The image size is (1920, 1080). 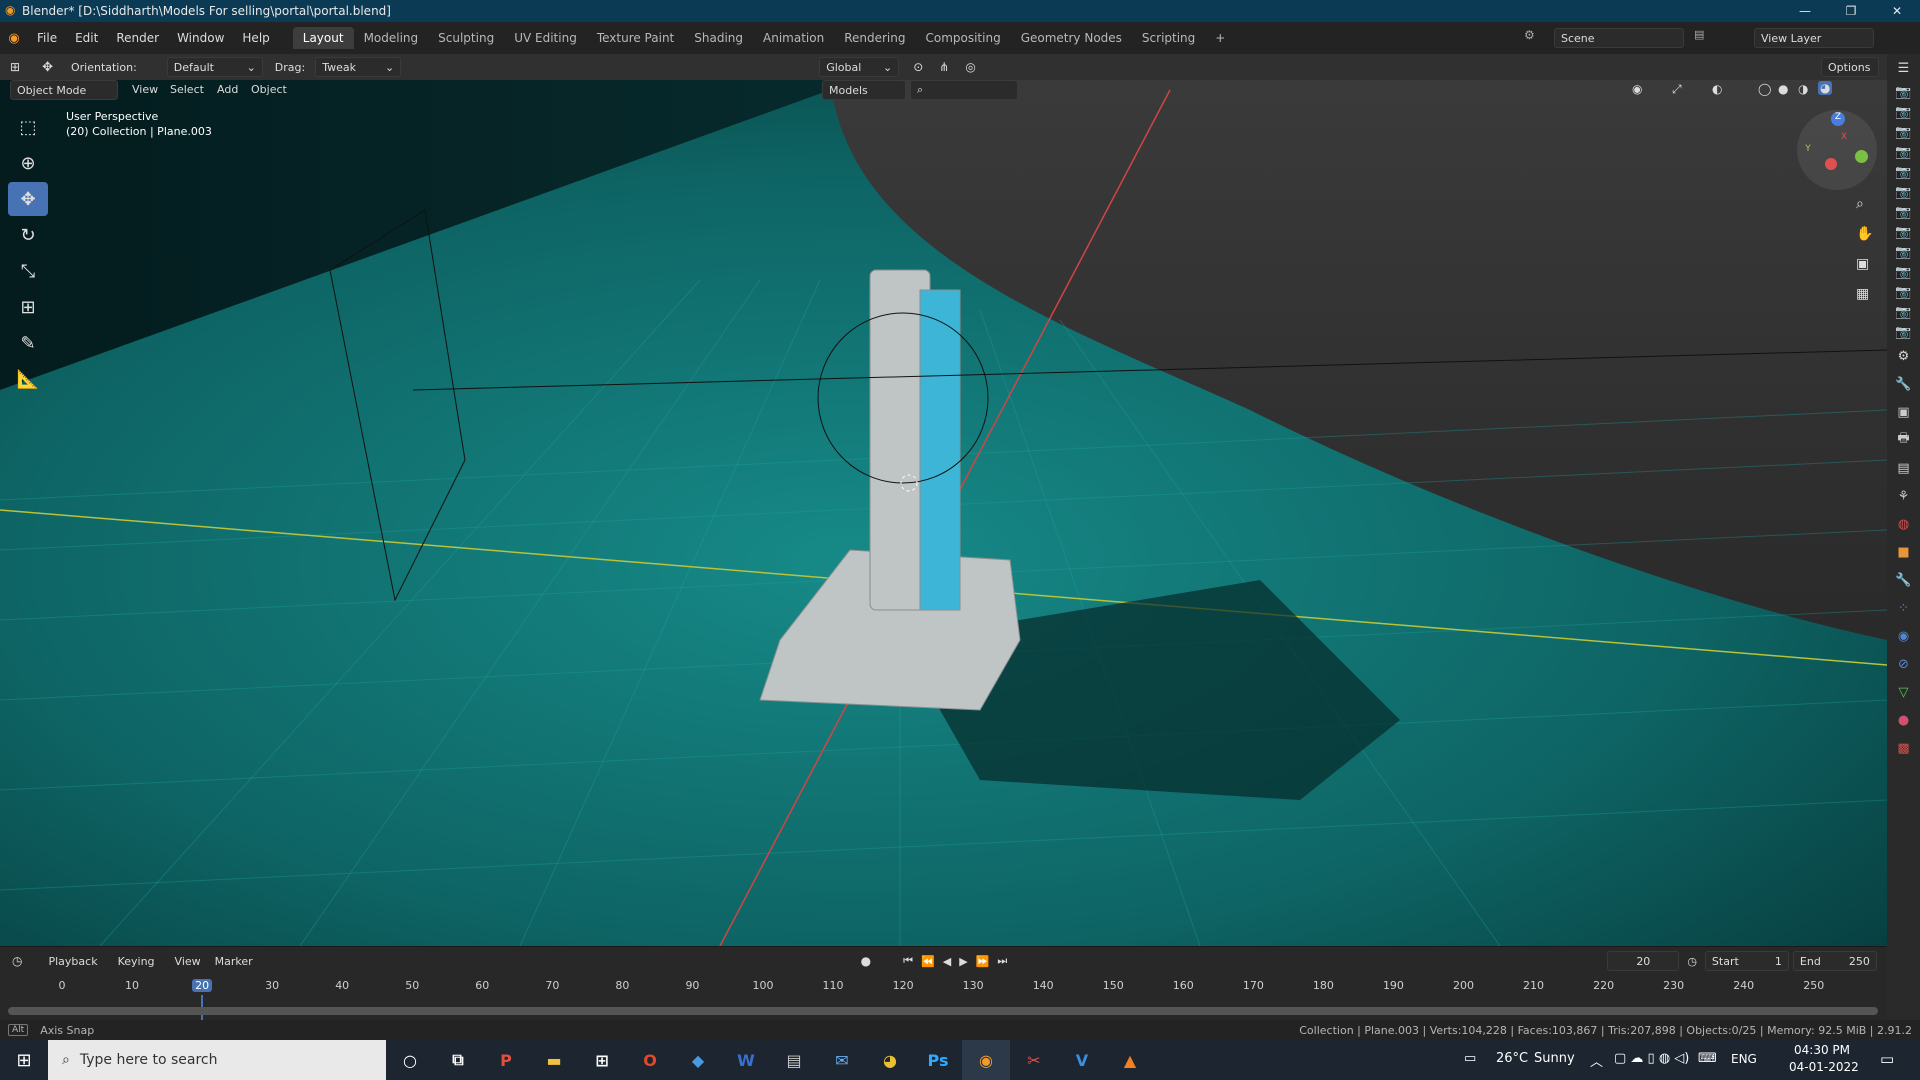 I want to click on tab-scripting: Scripting, so click(x=1168, y=38).